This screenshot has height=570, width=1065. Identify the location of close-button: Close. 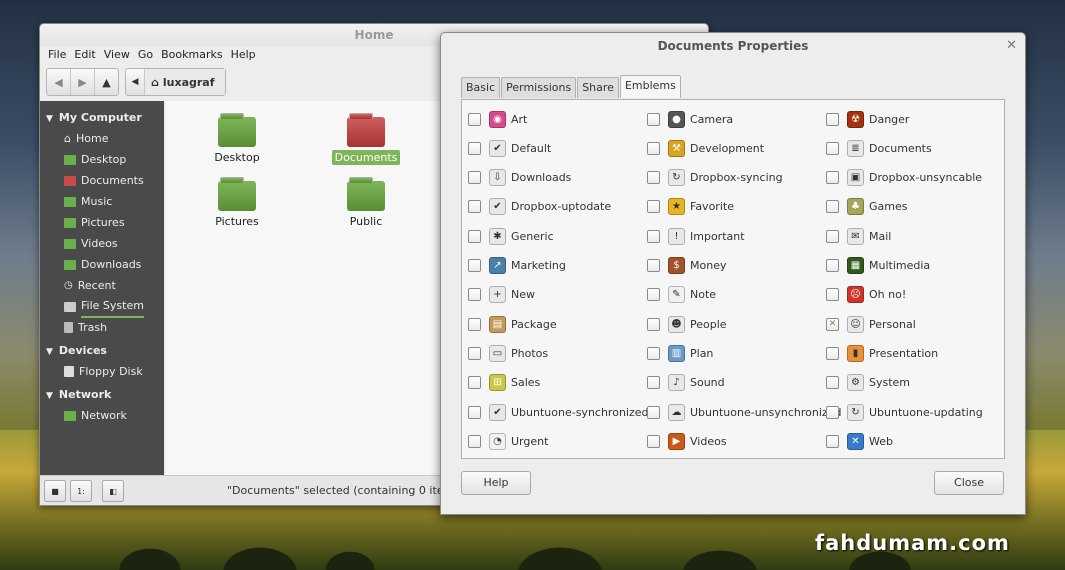
(969, 483).